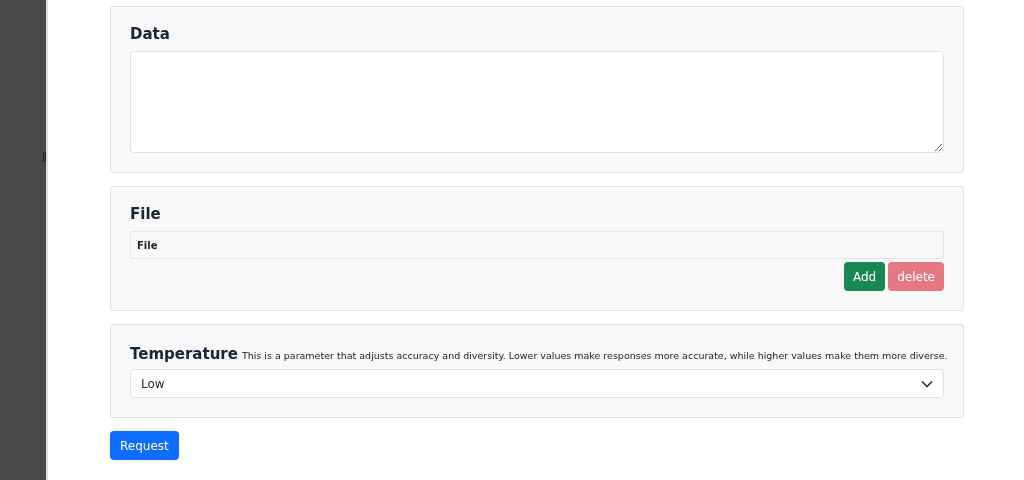 Image resolution: width=1024 pixels, height=480 pixels. What do you see at coordinates (184, 354) in the screenshot?
I see `section-title: Temperature` at bounding box center [184, 354].